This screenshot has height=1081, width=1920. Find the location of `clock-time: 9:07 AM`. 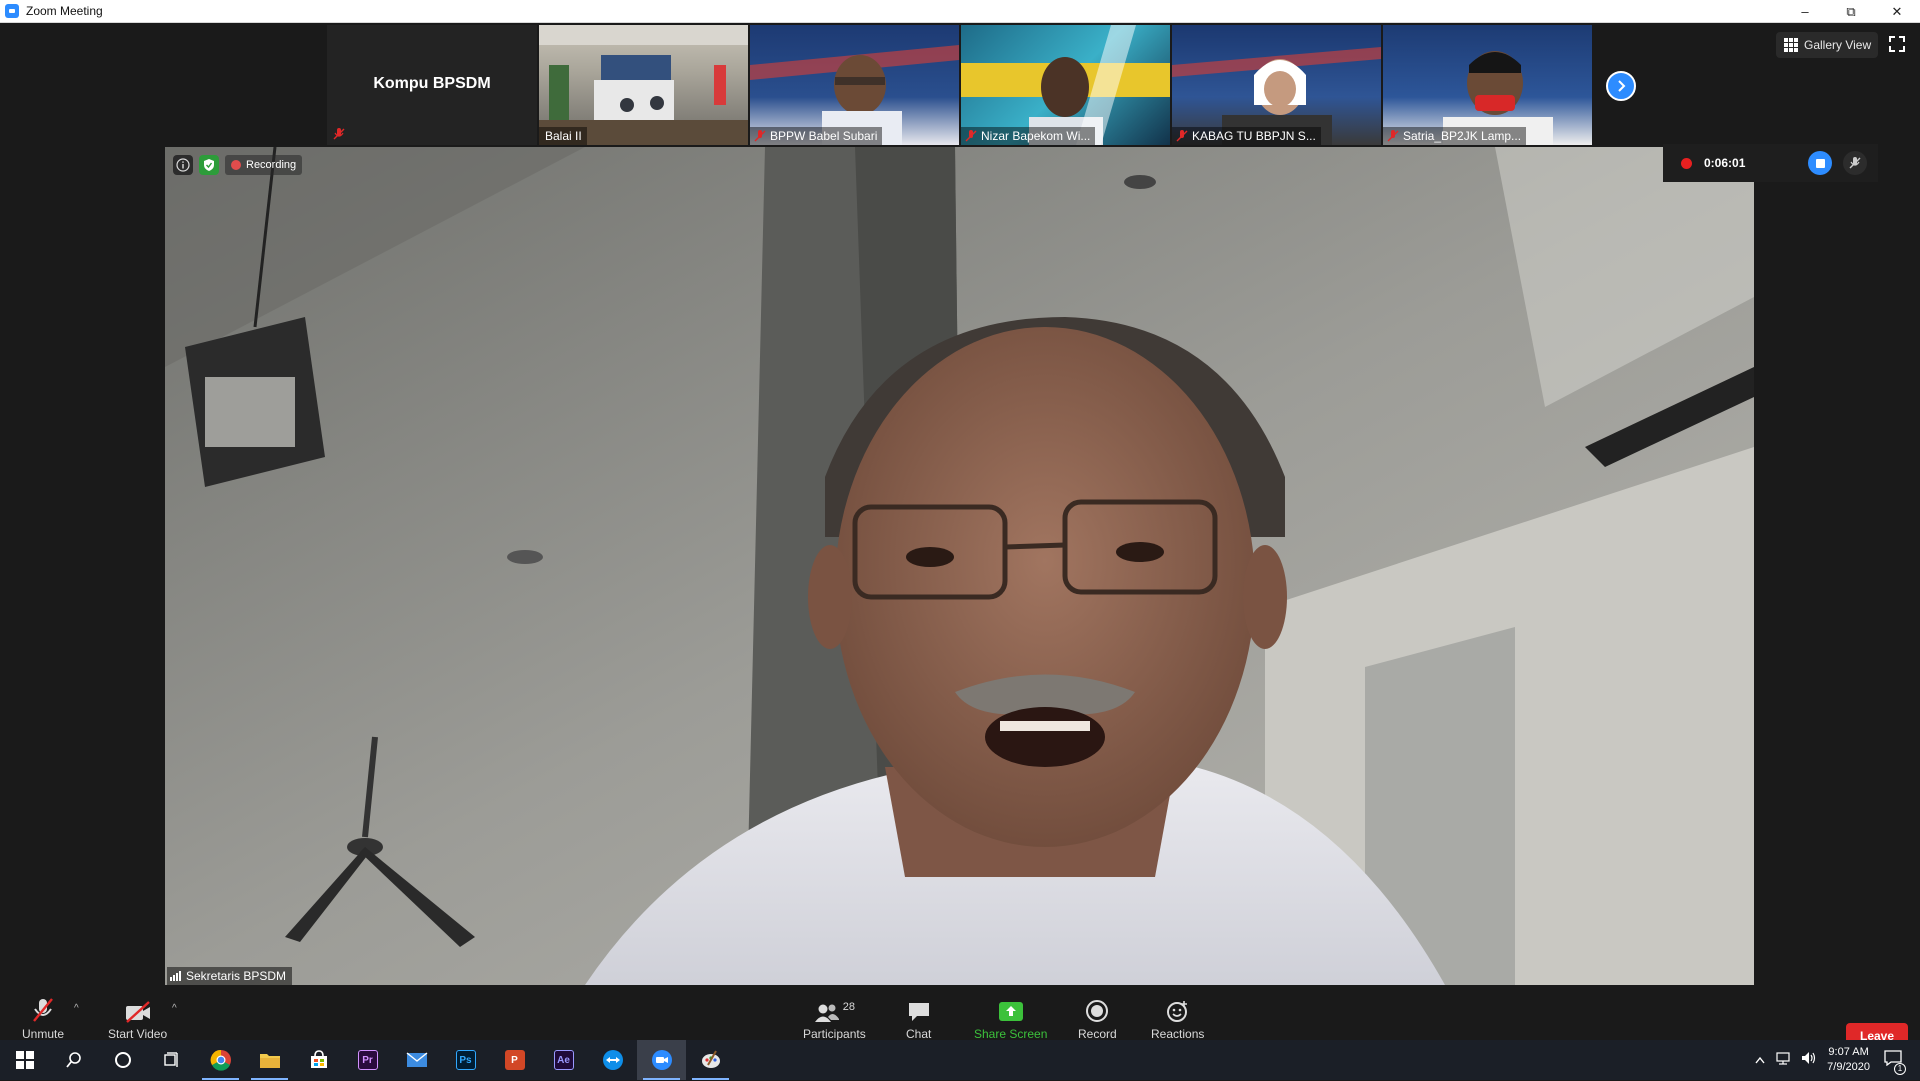

clock-time: 9:07 AM is located at coordinates (1848, 1052).